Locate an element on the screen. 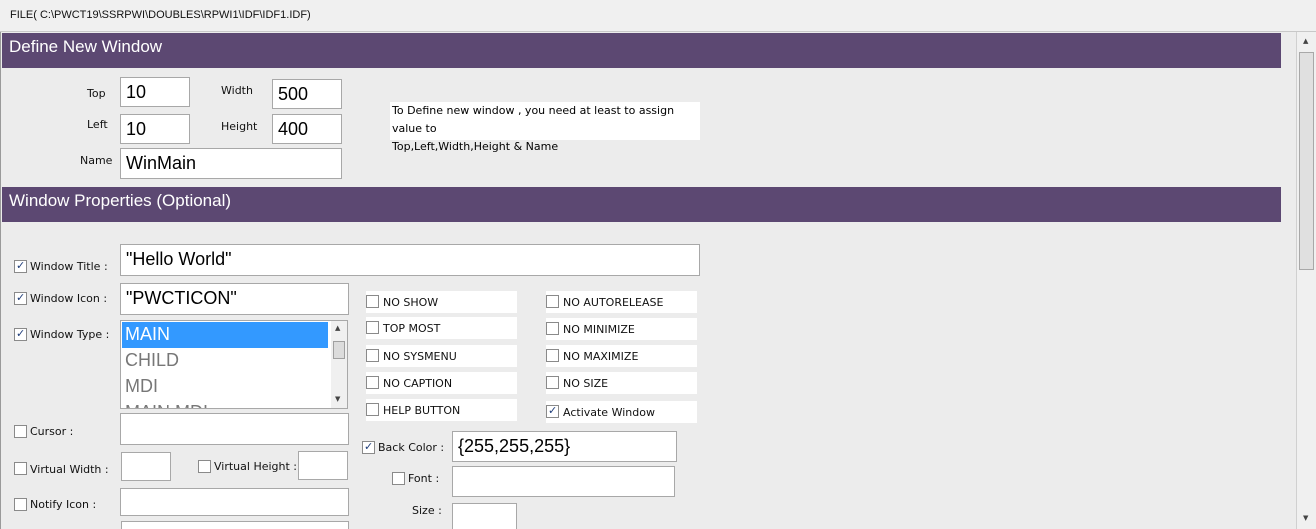  option-no-size: NO SIZE is located at coordinates (621, 383).